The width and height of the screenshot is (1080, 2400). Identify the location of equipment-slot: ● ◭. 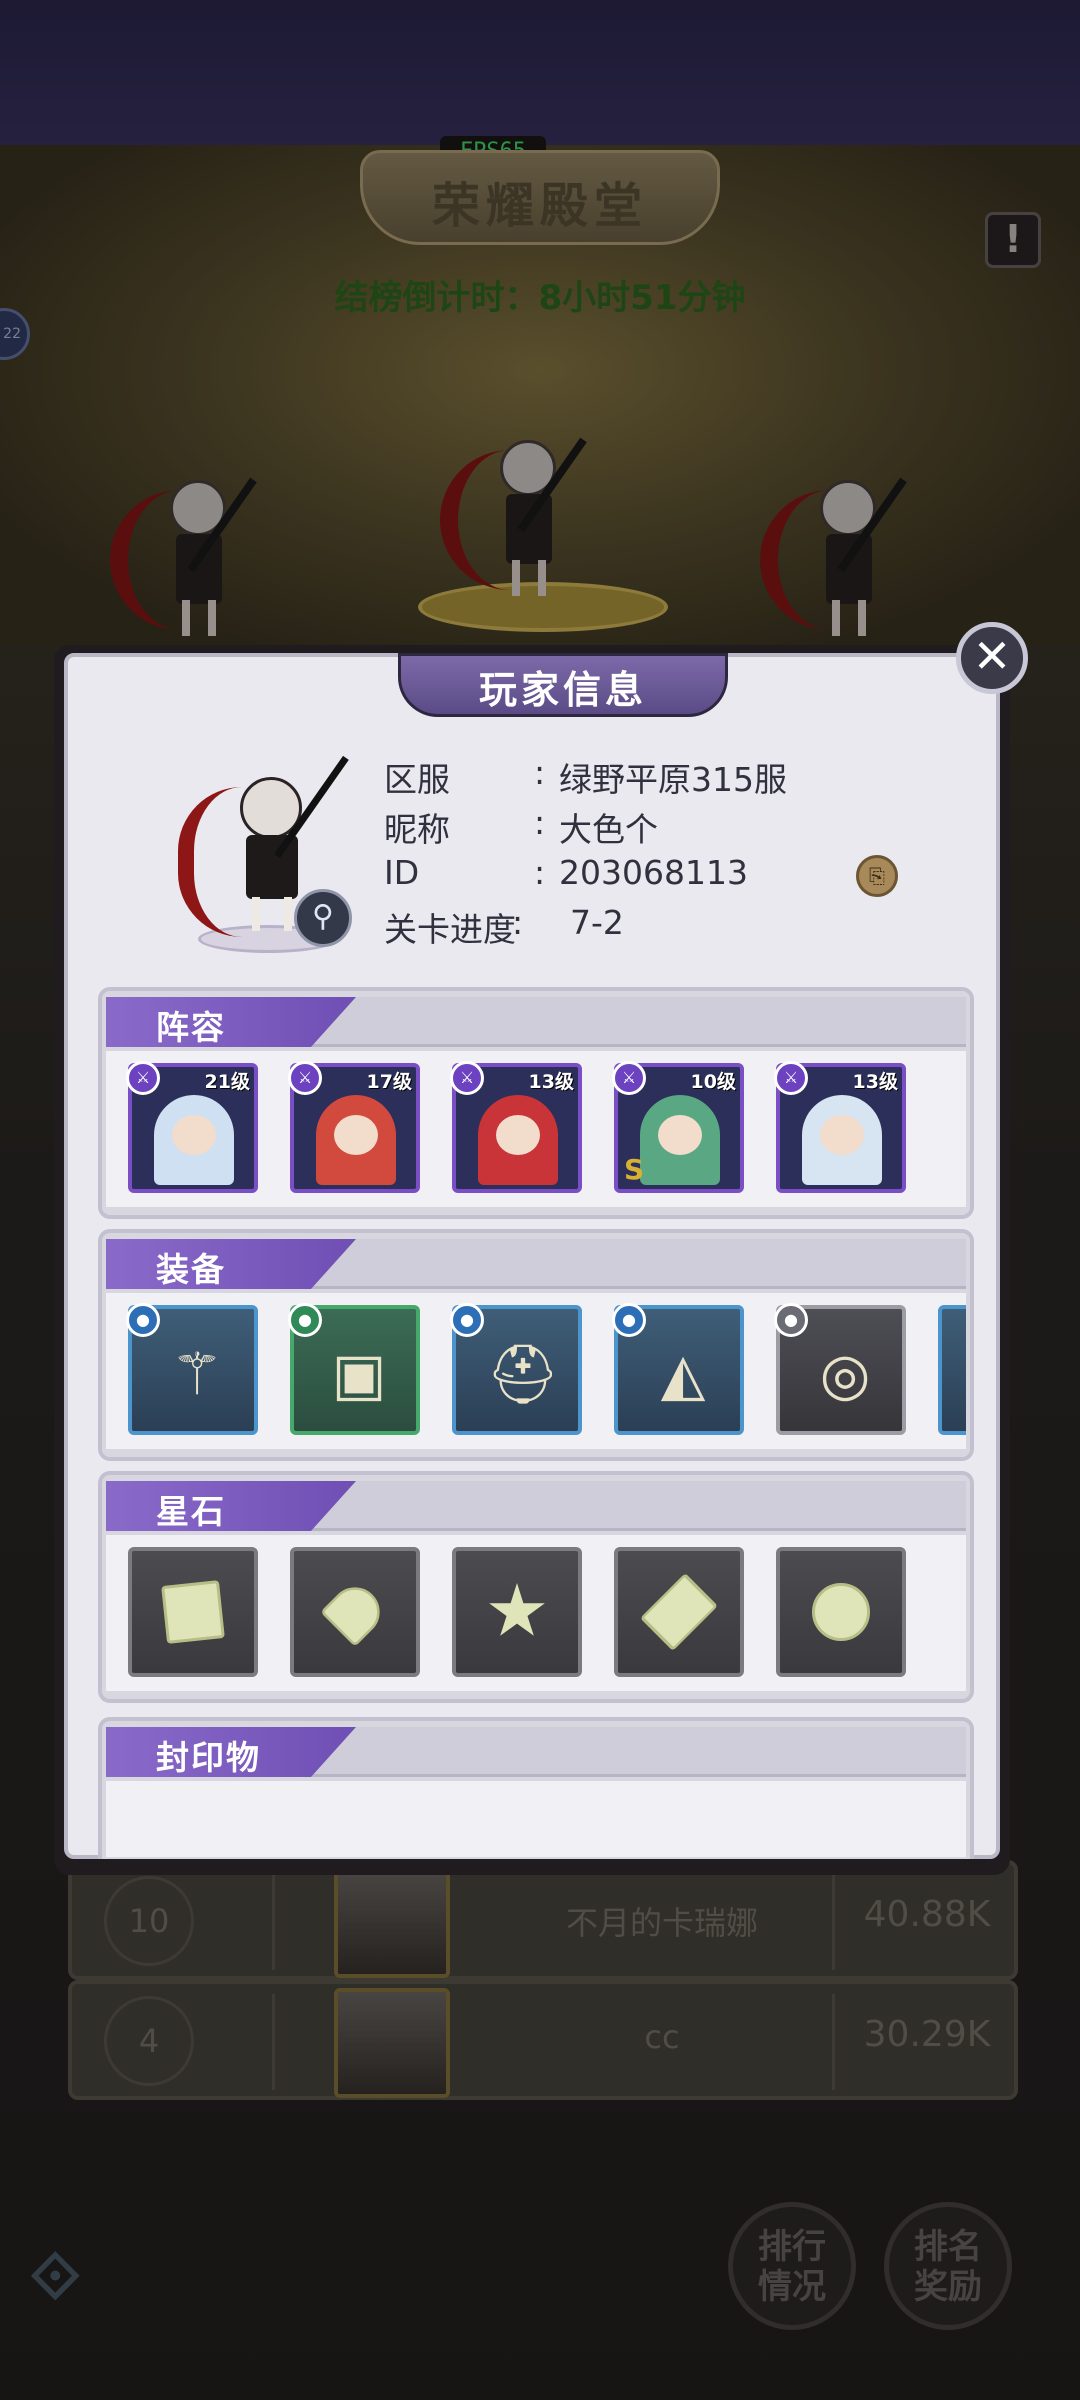
(678, 1369).